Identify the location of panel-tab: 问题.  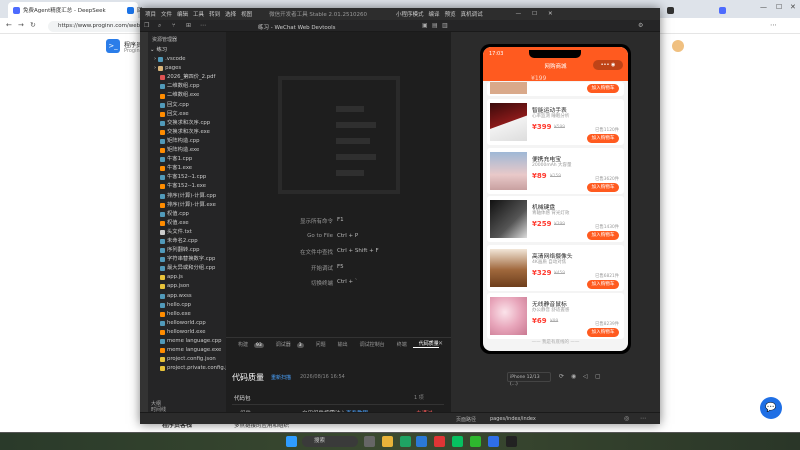
(318, 344).